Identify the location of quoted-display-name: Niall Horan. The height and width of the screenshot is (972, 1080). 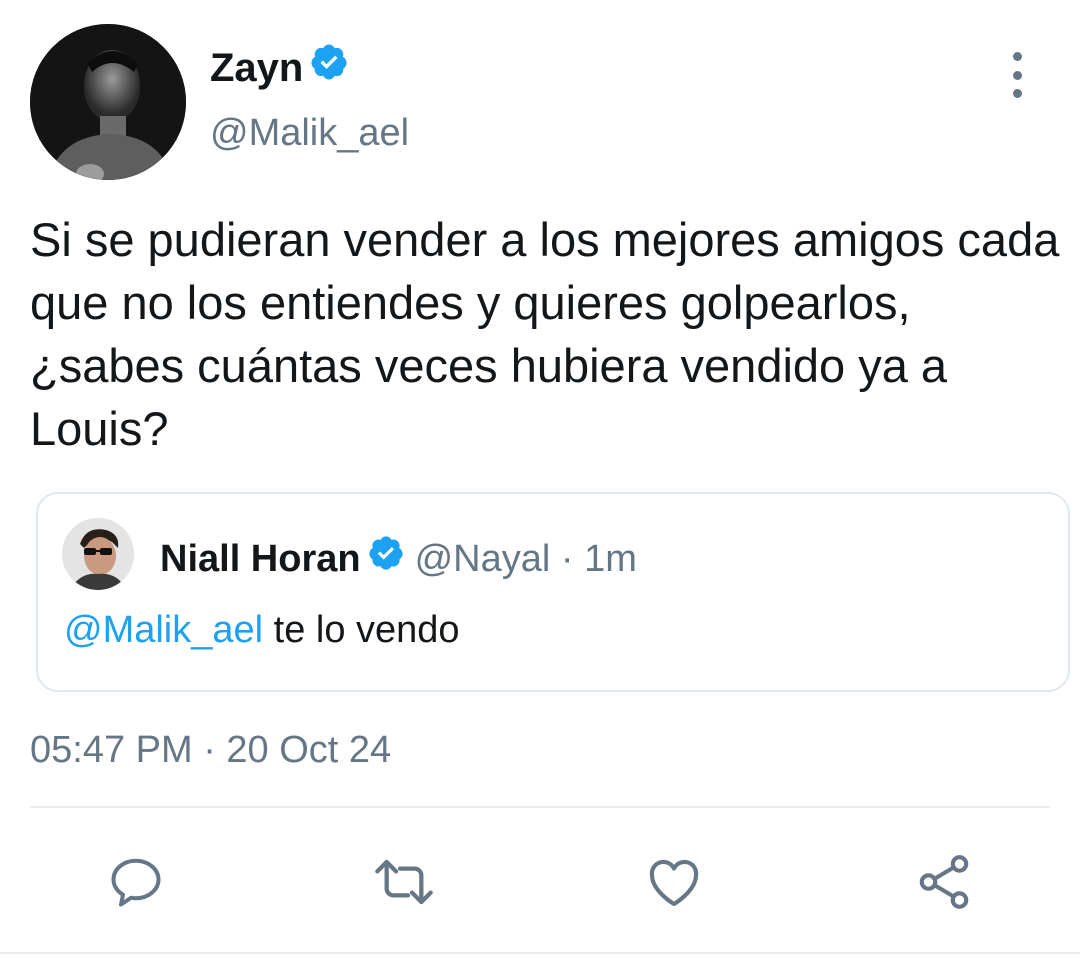
(260, 559).